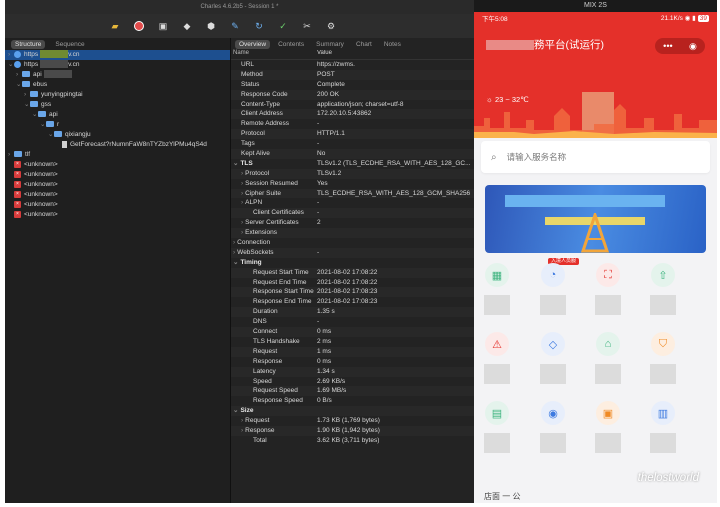 The width and height of the screenshot is (720, 507). Describe the element at coordinates (117, 145) in the screenshot. I see `tree-node: GetForecast?rNumnFaW8nTYZbzYlPMu4qS4d` at that location.